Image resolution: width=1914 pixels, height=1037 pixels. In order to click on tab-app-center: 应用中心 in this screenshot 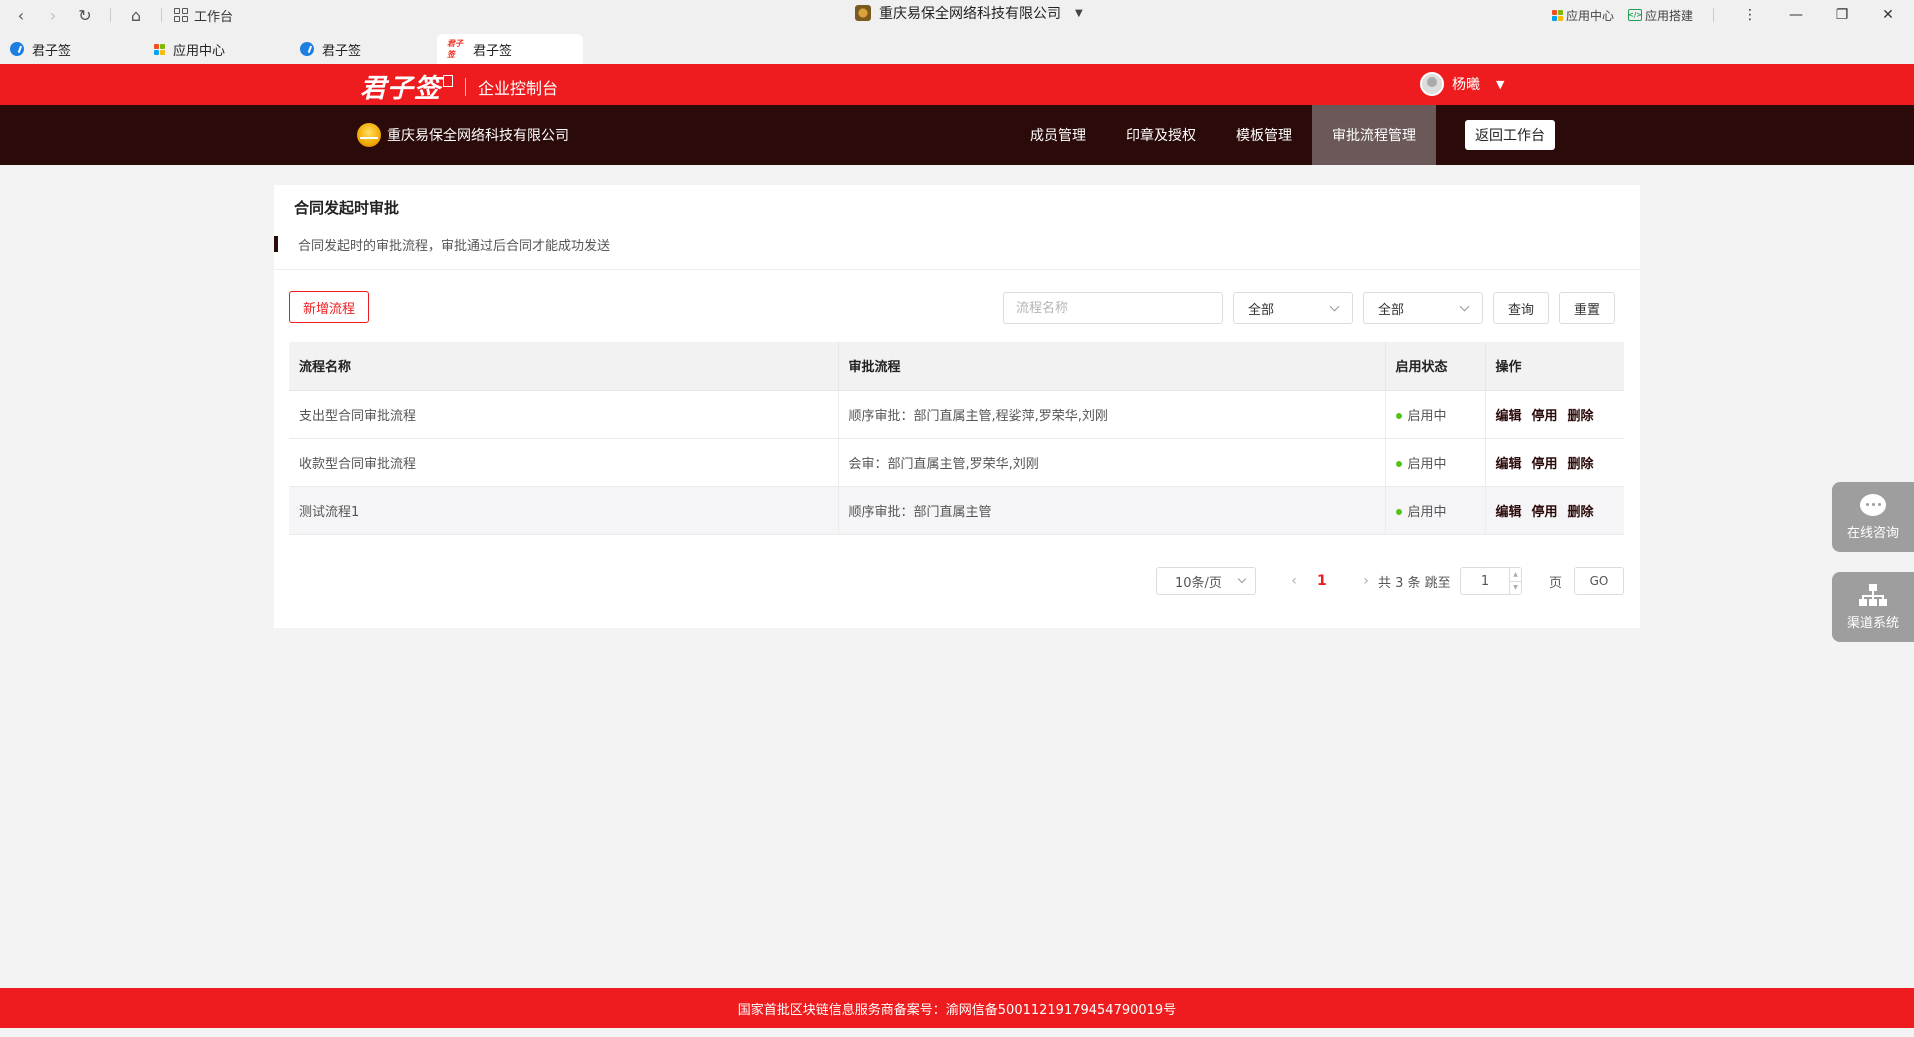, I will do `click(189, 49)`.